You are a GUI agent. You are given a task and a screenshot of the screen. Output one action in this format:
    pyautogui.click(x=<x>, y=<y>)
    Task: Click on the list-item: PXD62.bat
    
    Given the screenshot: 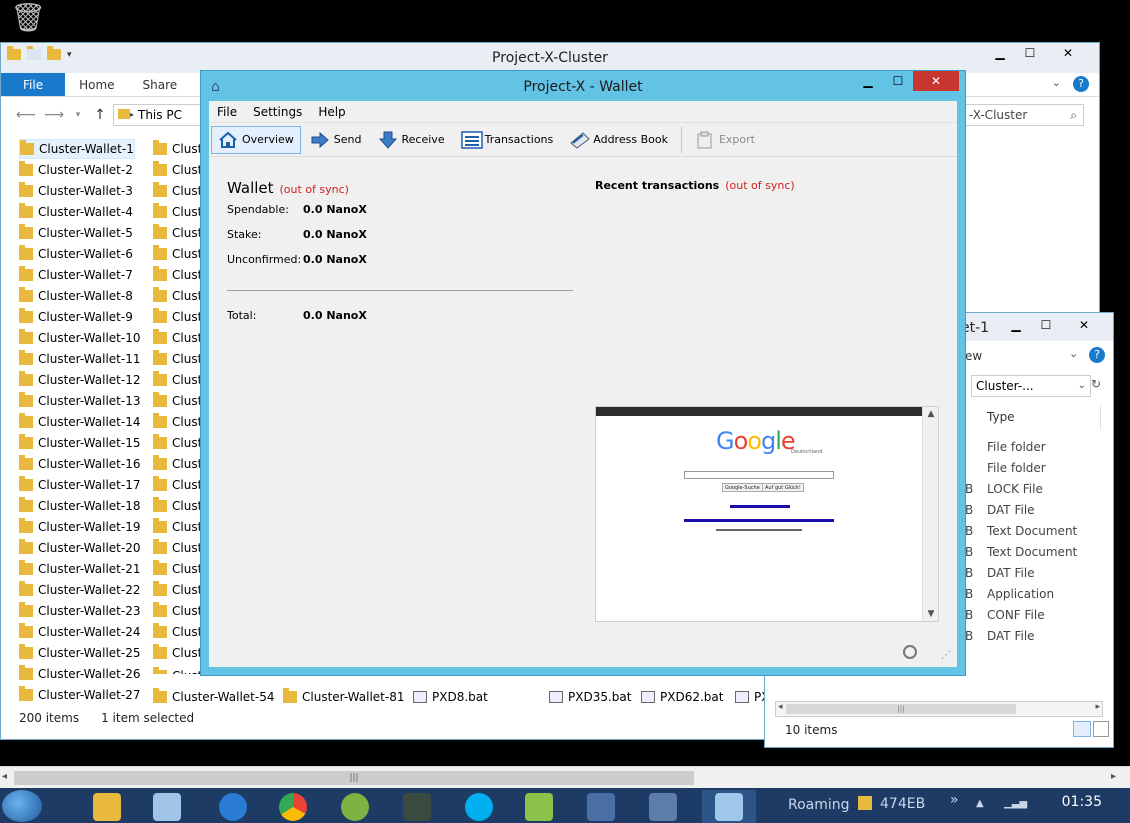 What is the action you would take?
    pyautogui.click(x=682, y=697)
    